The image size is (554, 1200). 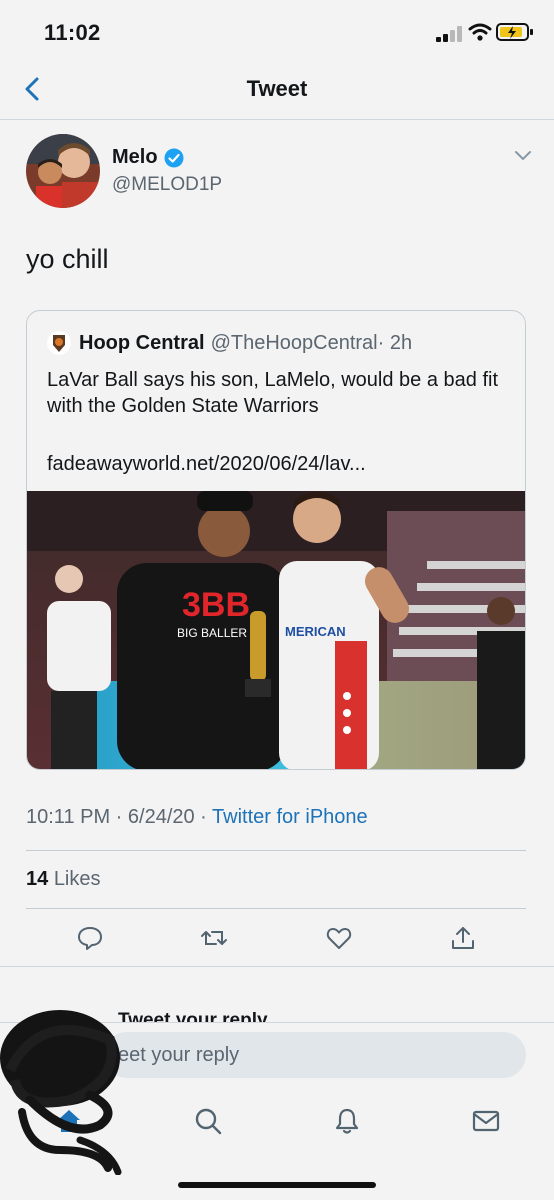 I want to click on likes-label: Likes, so click(x=77, y=879).